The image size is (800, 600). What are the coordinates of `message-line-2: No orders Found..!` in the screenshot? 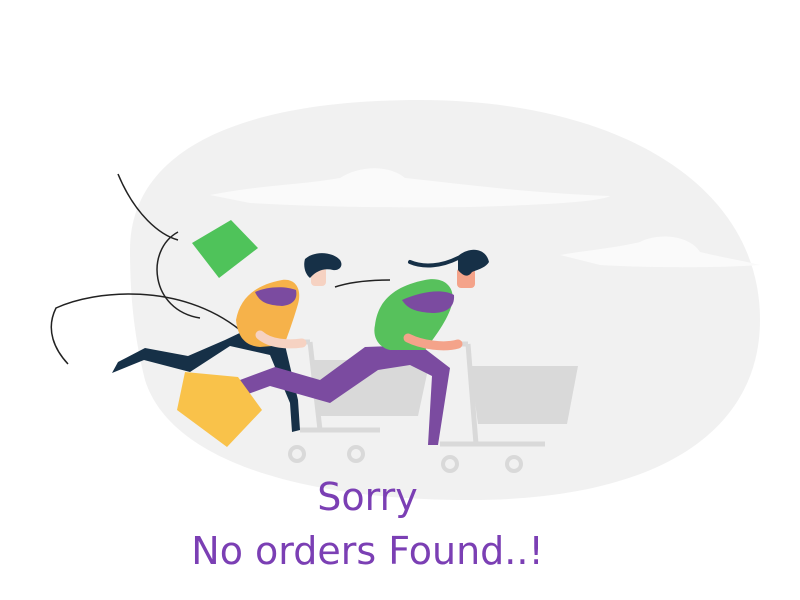 It's located at (367, 551).